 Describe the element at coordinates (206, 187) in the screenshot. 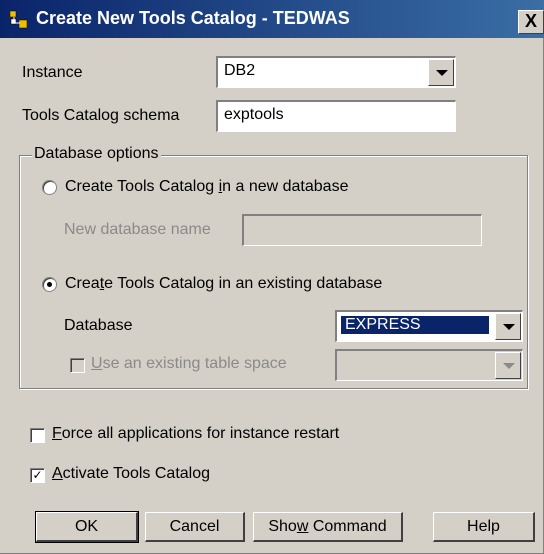

I see `new-database-radio-label: Create Tools Catalog in a new database` at that location.